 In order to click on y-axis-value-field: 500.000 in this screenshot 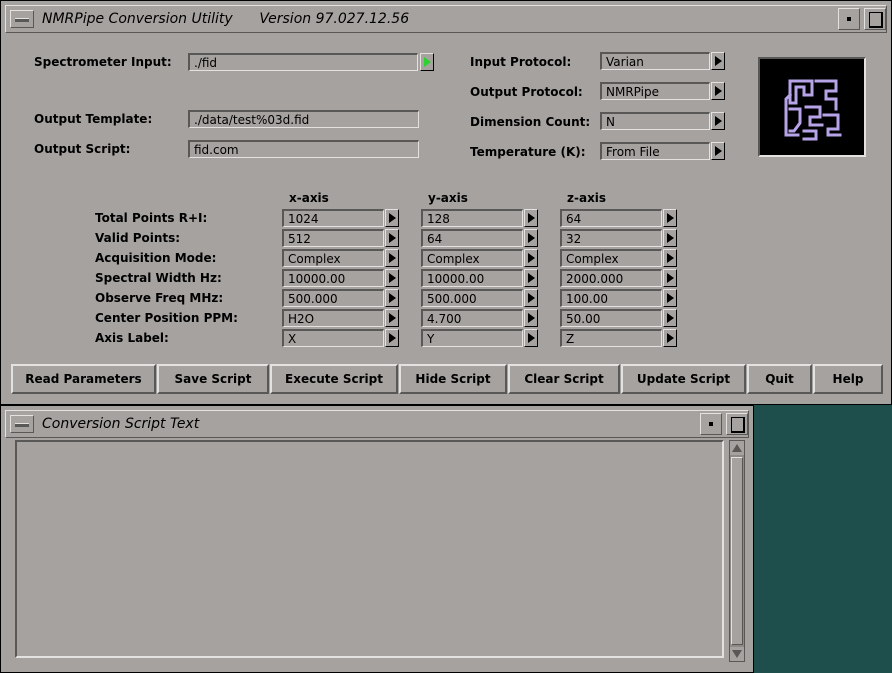, I will do `click(472, 298)`.